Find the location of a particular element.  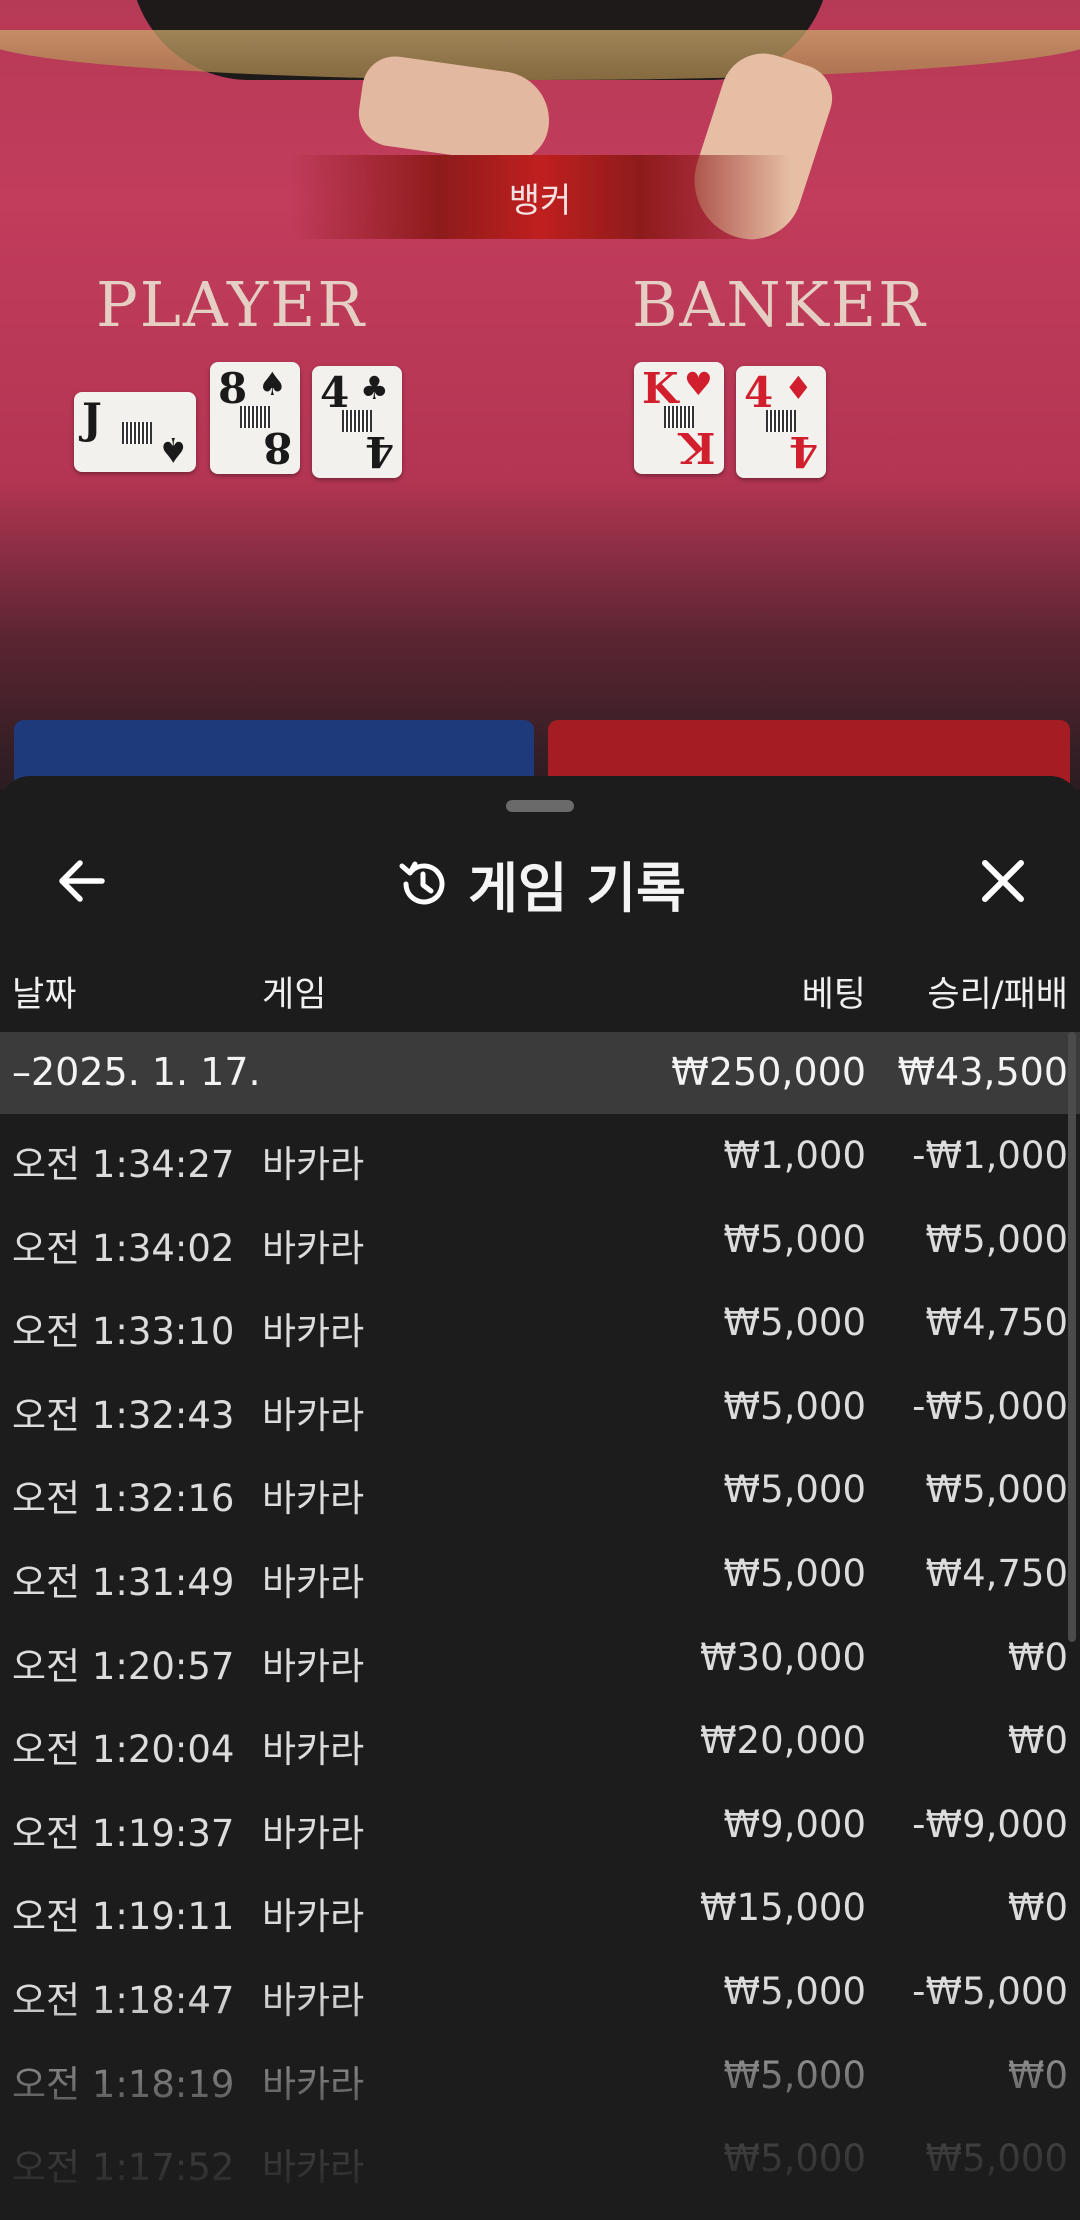

player-card-2: 8 ♠ 8 is located at coordinates (255, 418).